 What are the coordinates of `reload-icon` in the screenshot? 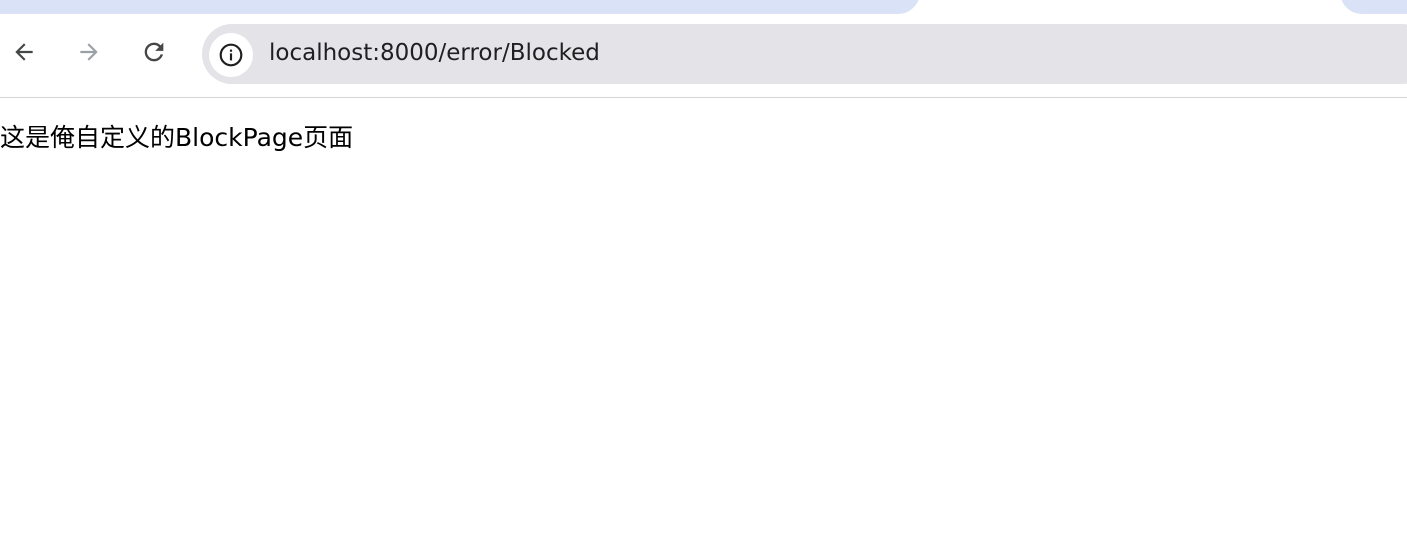 It's located at (154, 52).